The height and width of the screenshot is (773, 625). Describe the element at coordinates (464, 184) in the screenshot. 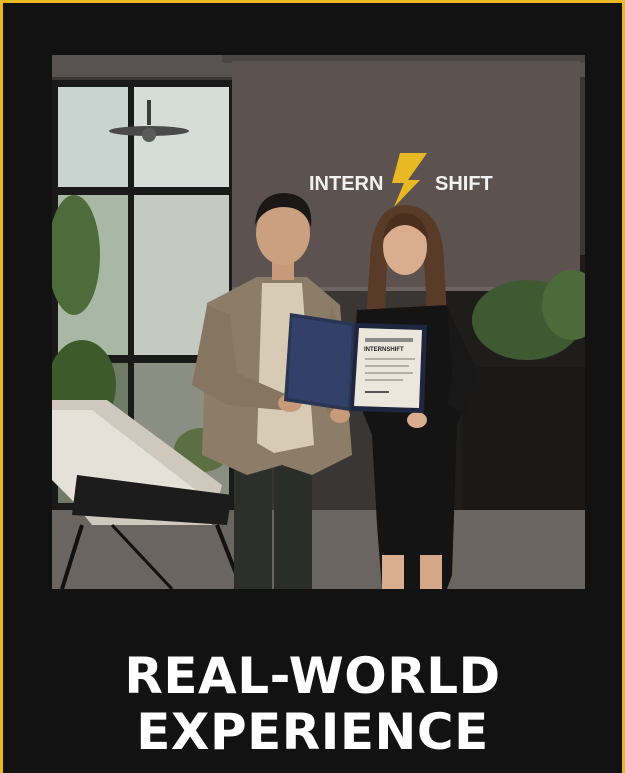

I see `screen-brand-right: SHIFT` at that location.